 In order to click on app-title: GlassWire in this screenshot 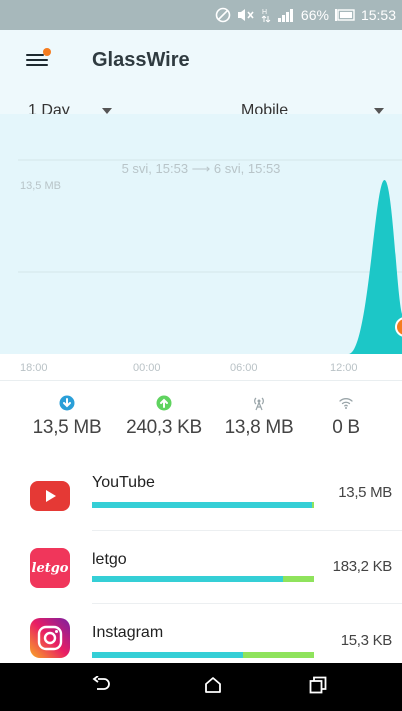, I will do `click(141, 60)`.